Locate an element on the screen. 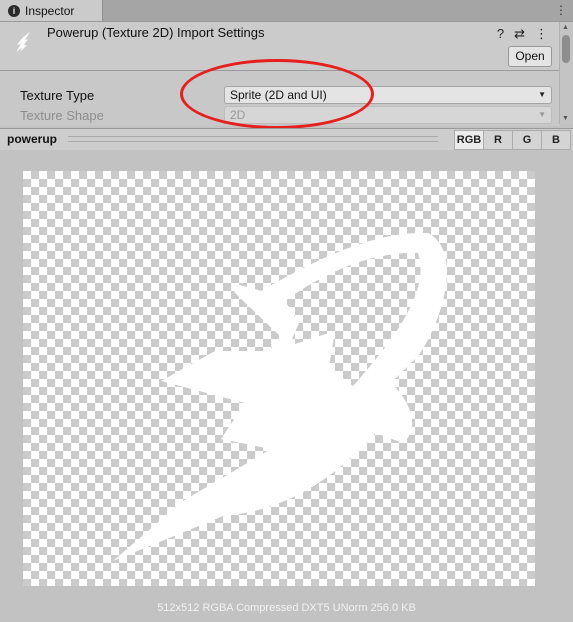  preset-icon: ⇄ is located at coordinates (519, 34).